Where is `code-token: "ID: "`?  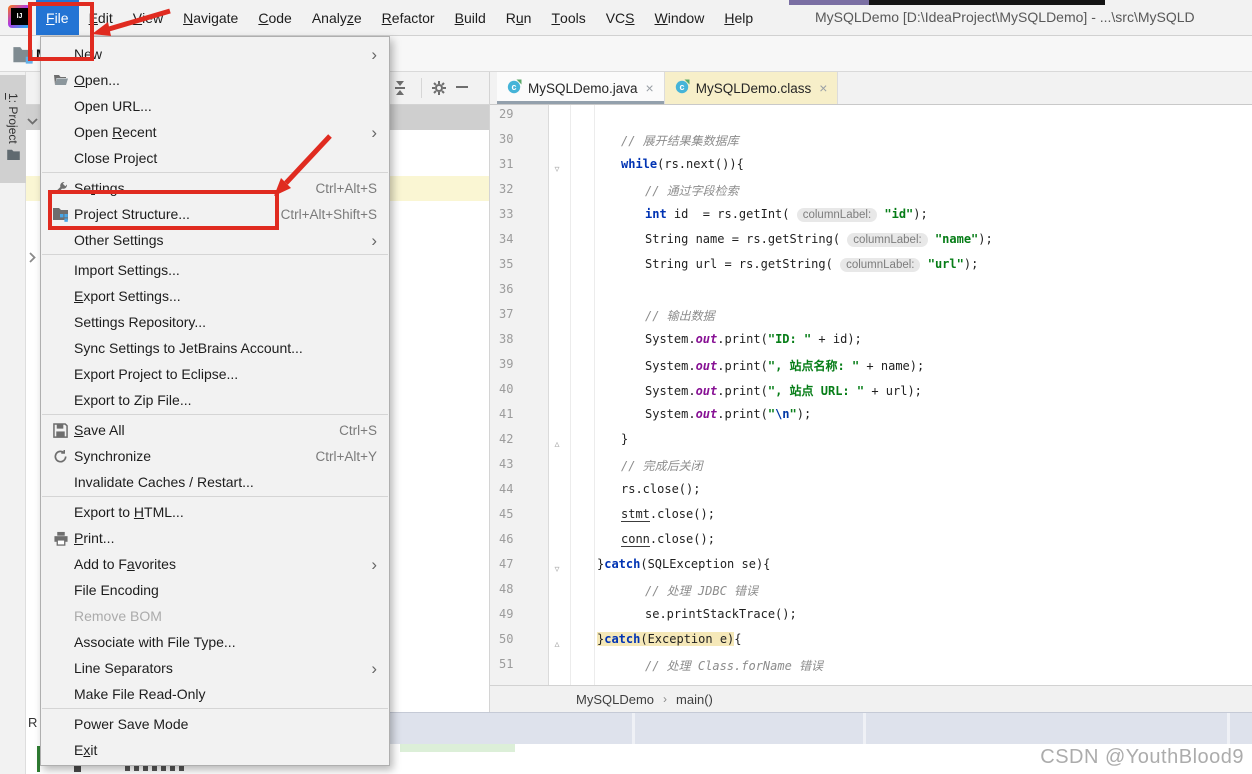 code-token: "ID: " is located at coordinates (789, 339).